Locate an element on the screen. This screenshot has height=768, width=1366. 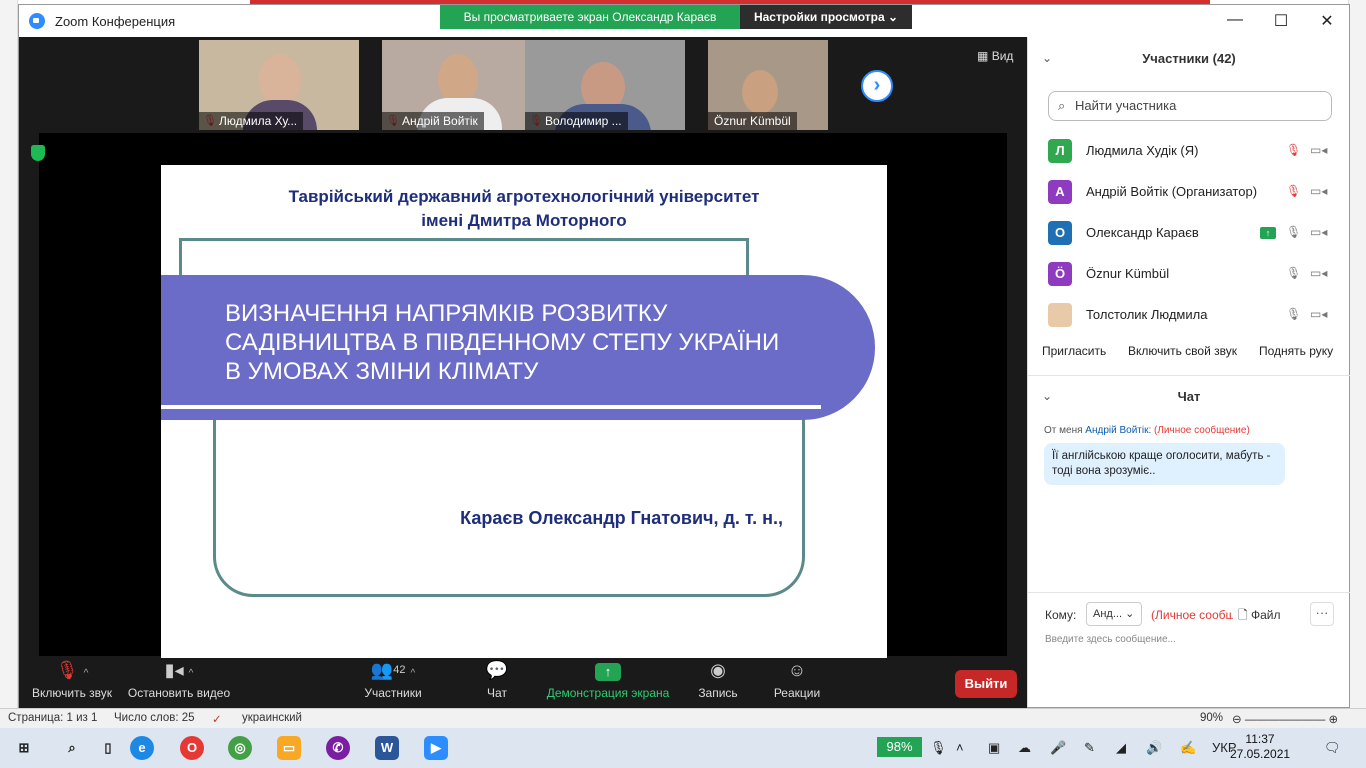
view-button: ▦ Вид is located at coordinates (995, 56).